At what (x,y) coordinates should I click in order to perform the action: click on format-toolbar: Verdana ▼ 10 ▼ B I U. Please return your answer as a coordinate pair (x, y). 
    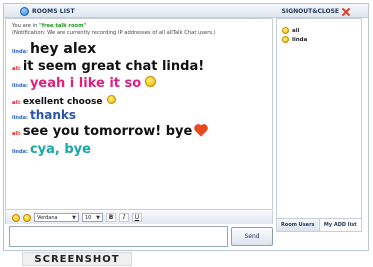
    Looking at the image, I should click on (139, 217).